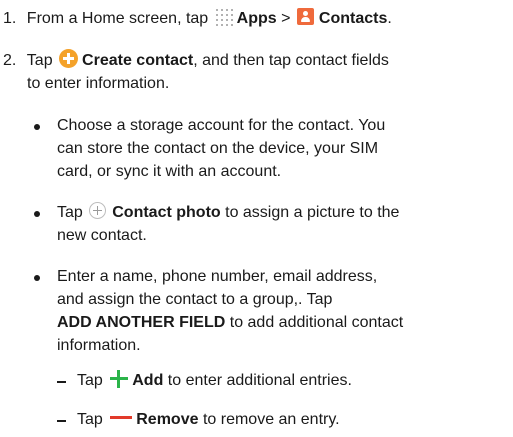 This screenshot has width=513, height=437. Describe the element at coordinates (138, 60) in the screenshot. I see `create-contact-label: Create contact` at that location.